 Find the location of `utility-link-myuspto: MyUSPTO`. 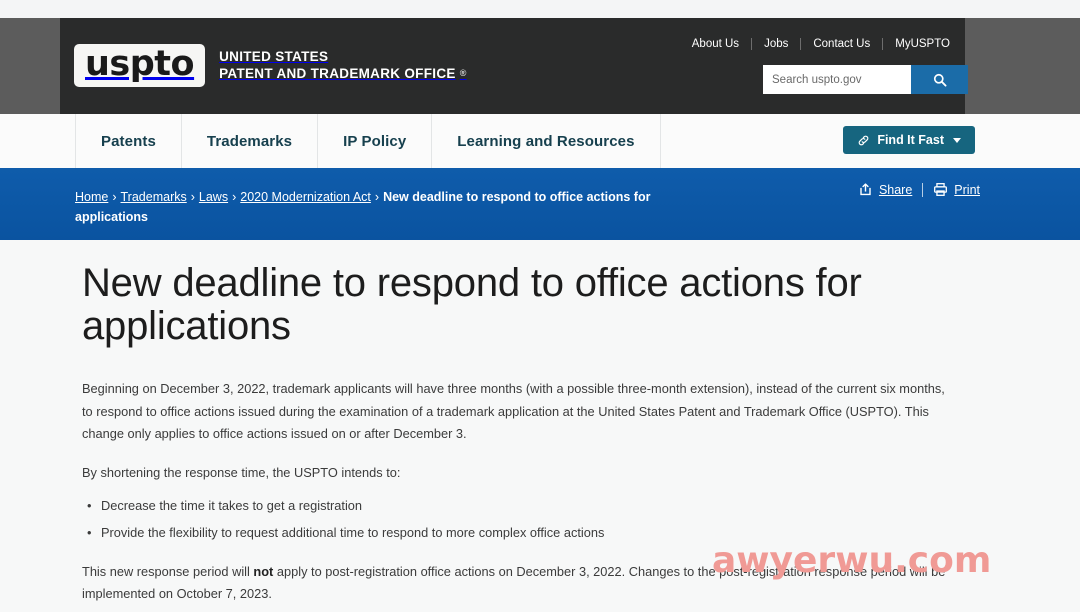

utility-link-myuspto: MyUSPTO is located at coordinates (922, 44).